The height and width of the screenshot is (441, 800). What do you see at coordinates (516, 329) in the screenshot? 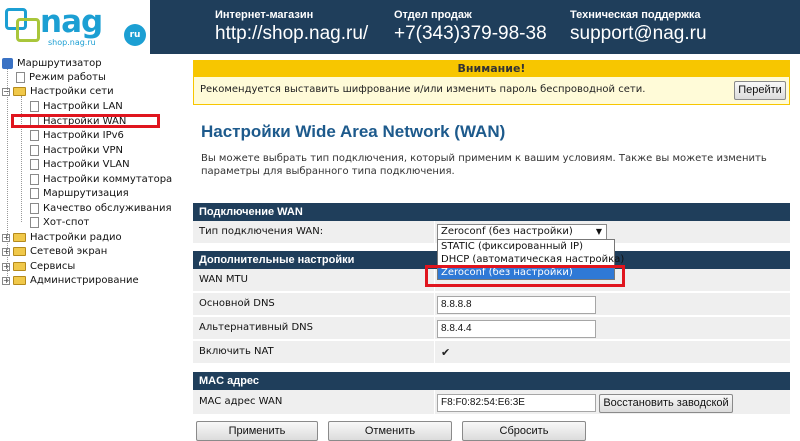
I see `dns2-input: 8.8.4.4` at bounding box center [516, 329].